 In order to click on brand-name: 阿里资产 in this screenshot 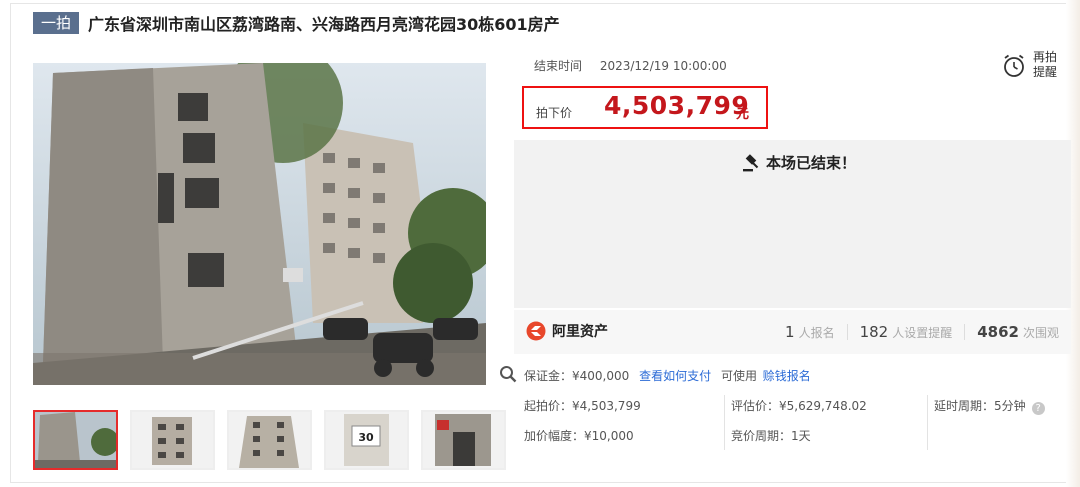, I will do `click(580, 332)`.